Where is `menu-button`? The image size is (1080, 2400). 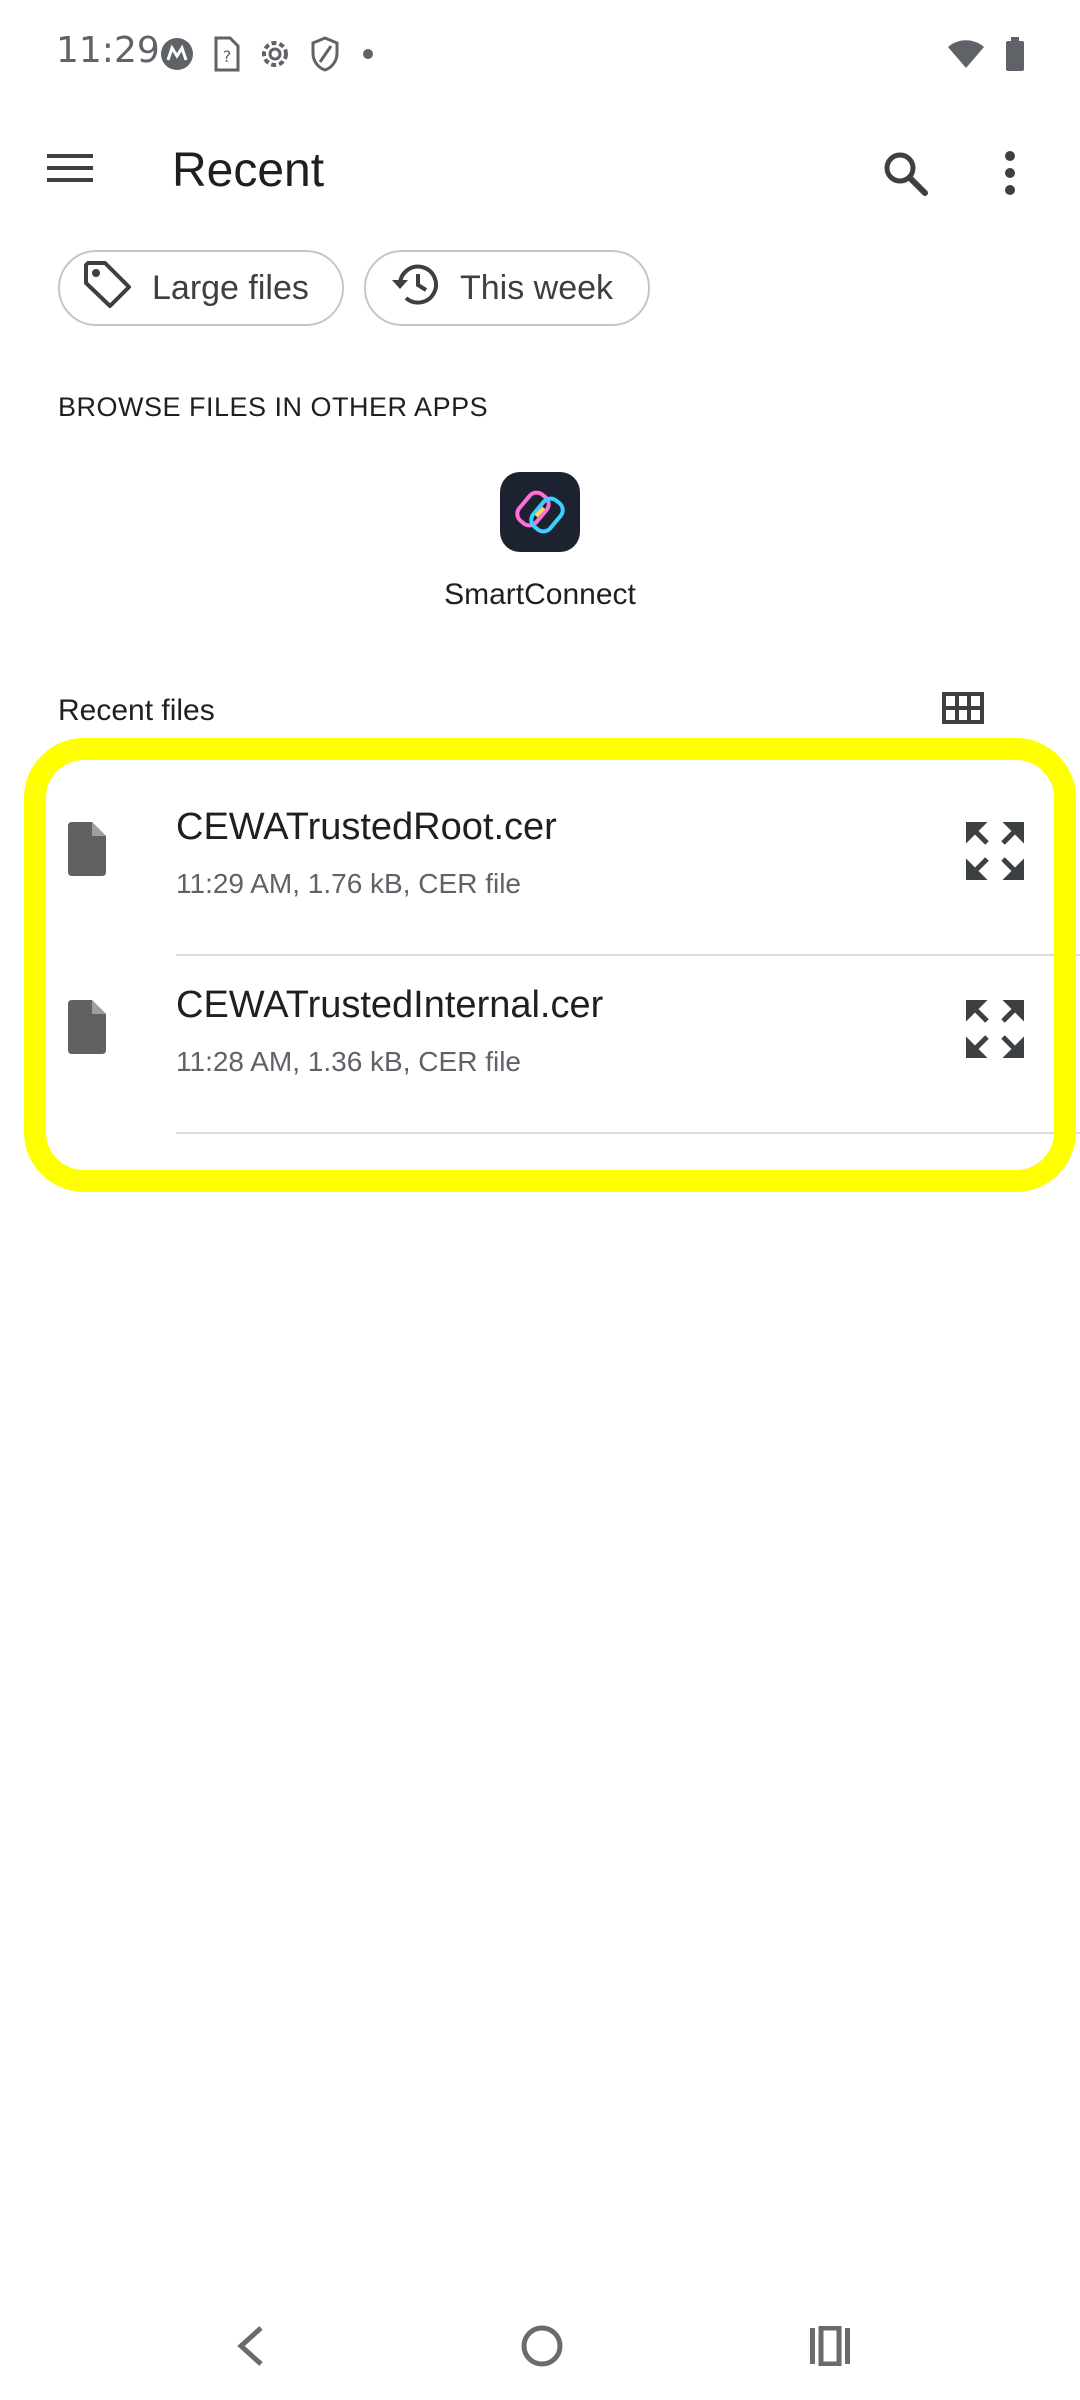 menu-button is located at coordinates (70, 170).